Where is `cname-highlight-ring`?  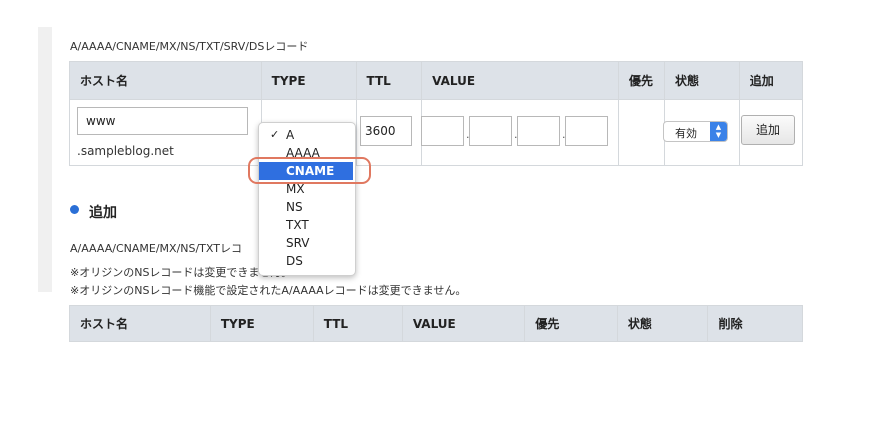 cname-highlight-ring is located at coordinates (309, 170).